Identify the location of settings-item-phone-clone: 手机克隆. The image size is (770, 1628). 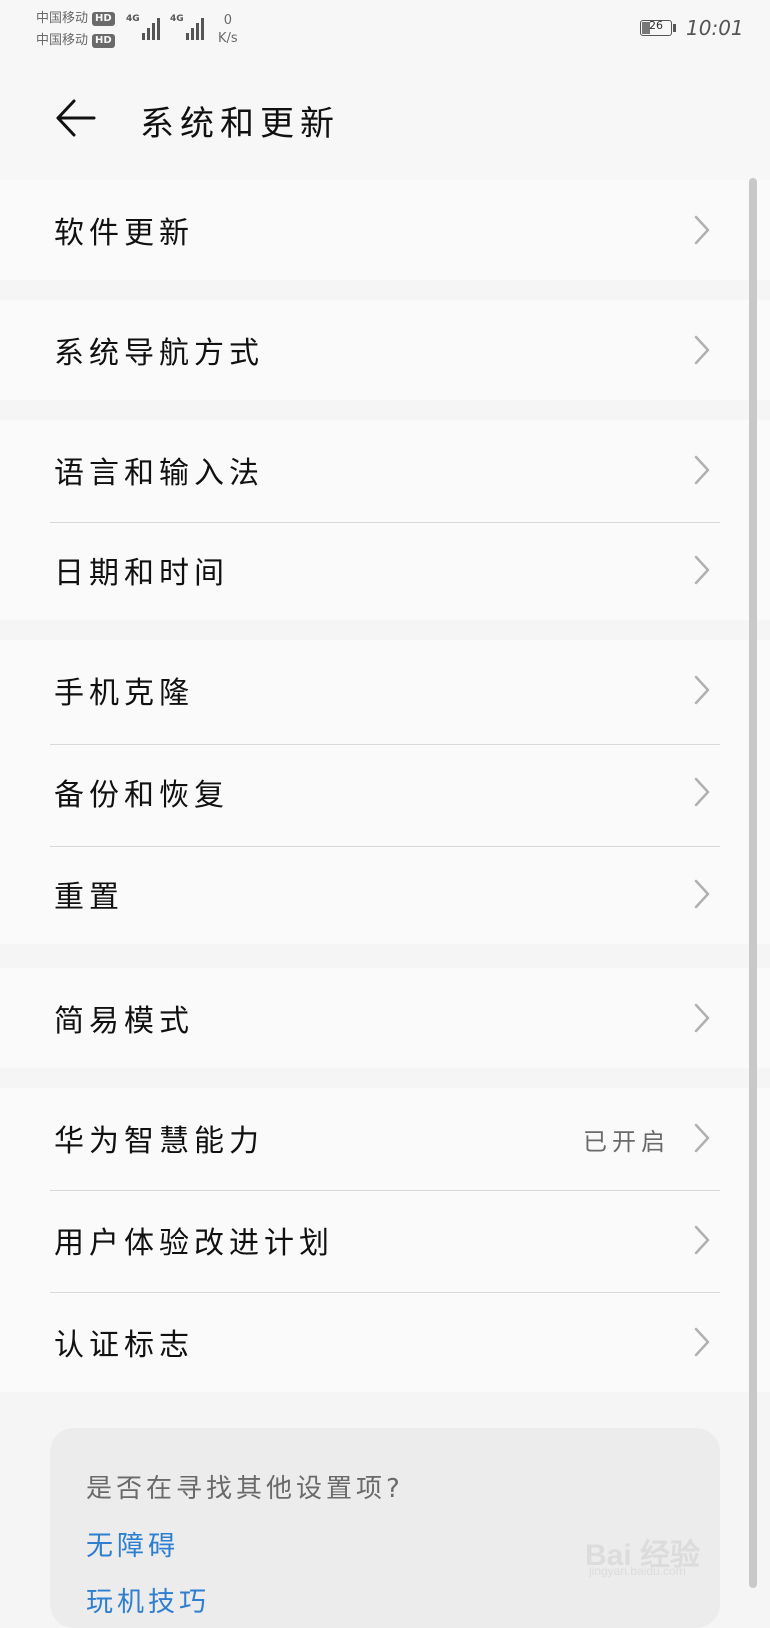
(385, 690).